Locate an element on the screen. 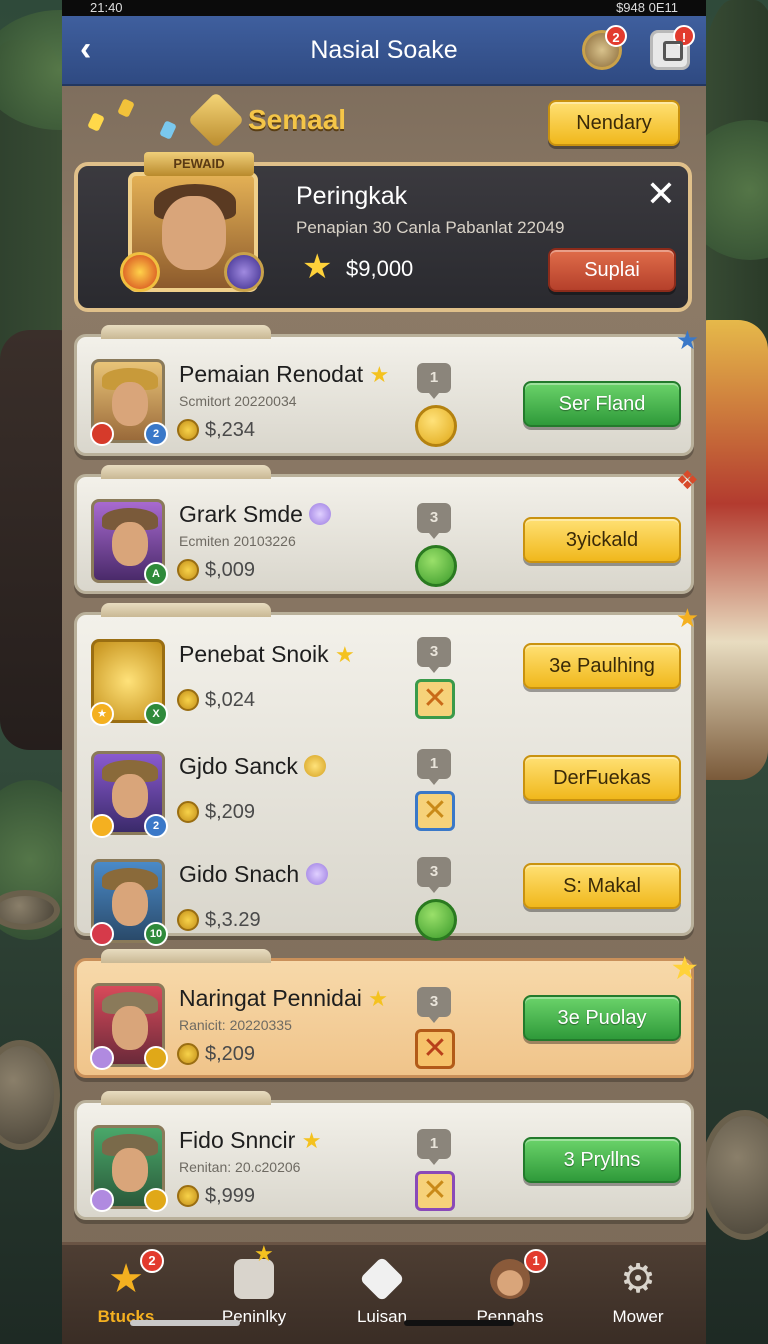 The image size is (768, 1344). hero-face is located at coordinates (194, 233).